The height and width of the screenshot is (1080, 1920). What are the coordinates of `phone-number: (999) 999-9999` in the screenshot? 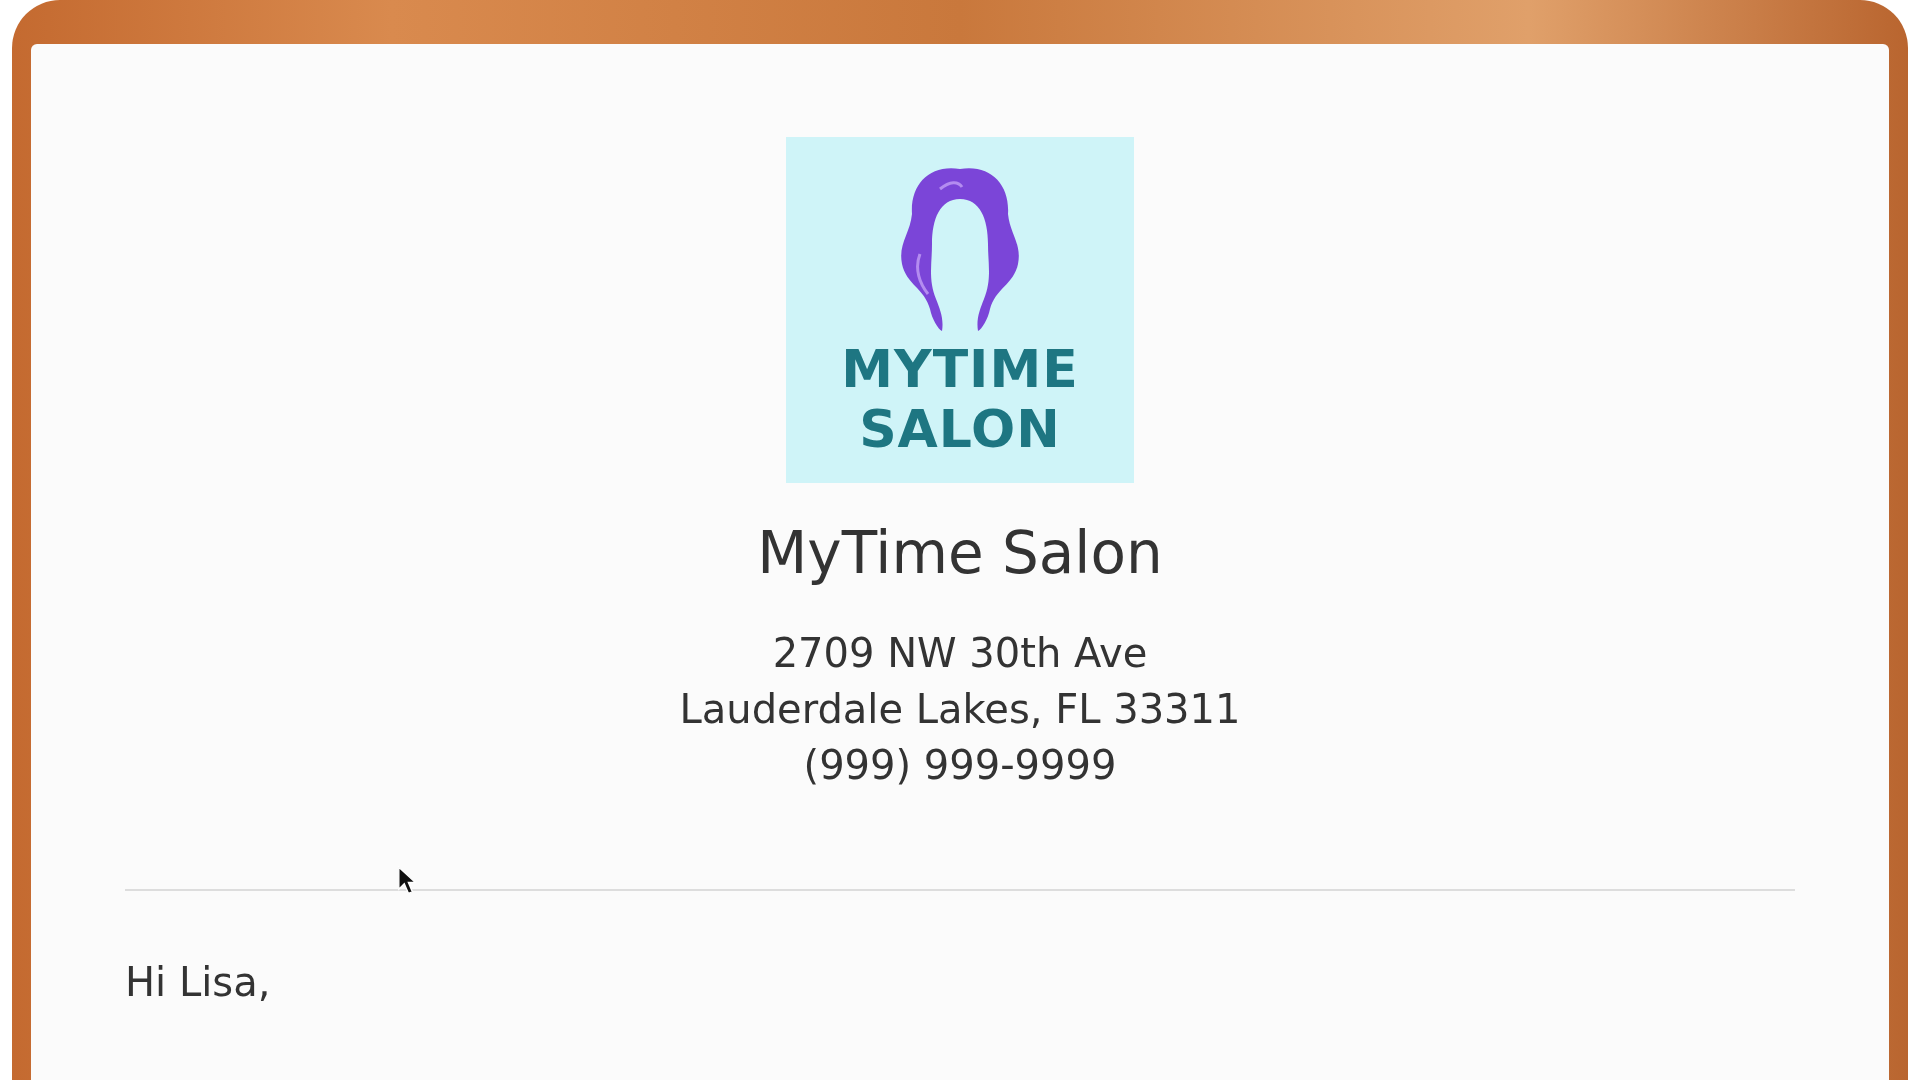 It's located at (960, 765).